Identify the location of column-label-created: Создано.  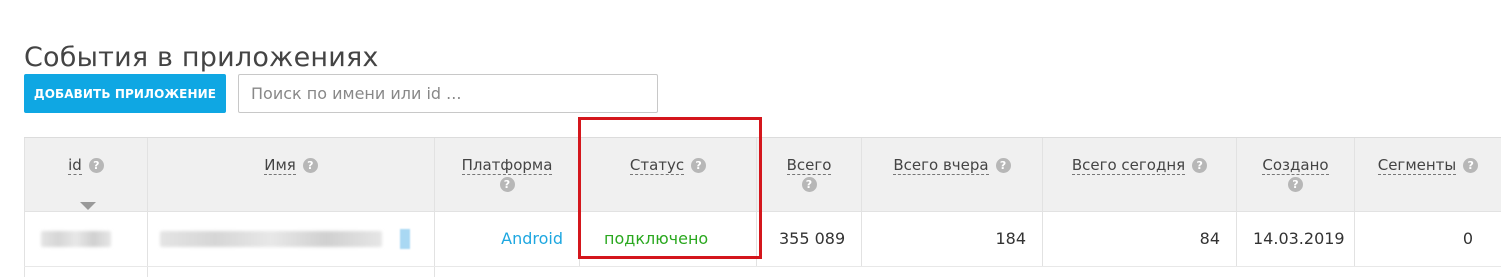
(1295, 165).